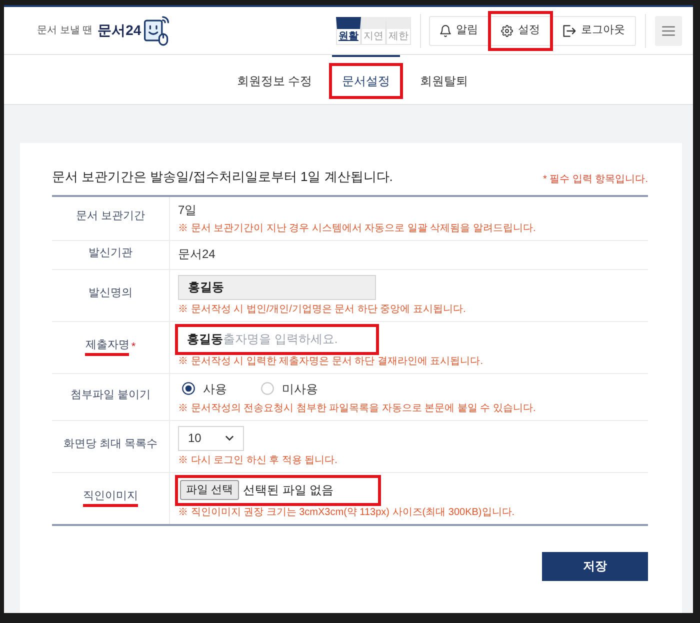 Image resolution: width=700 pixels, height=623 pixels. Describe the element at coordinates (156, 30) in the screenshot. I see `smiling-document-icon` at that location.